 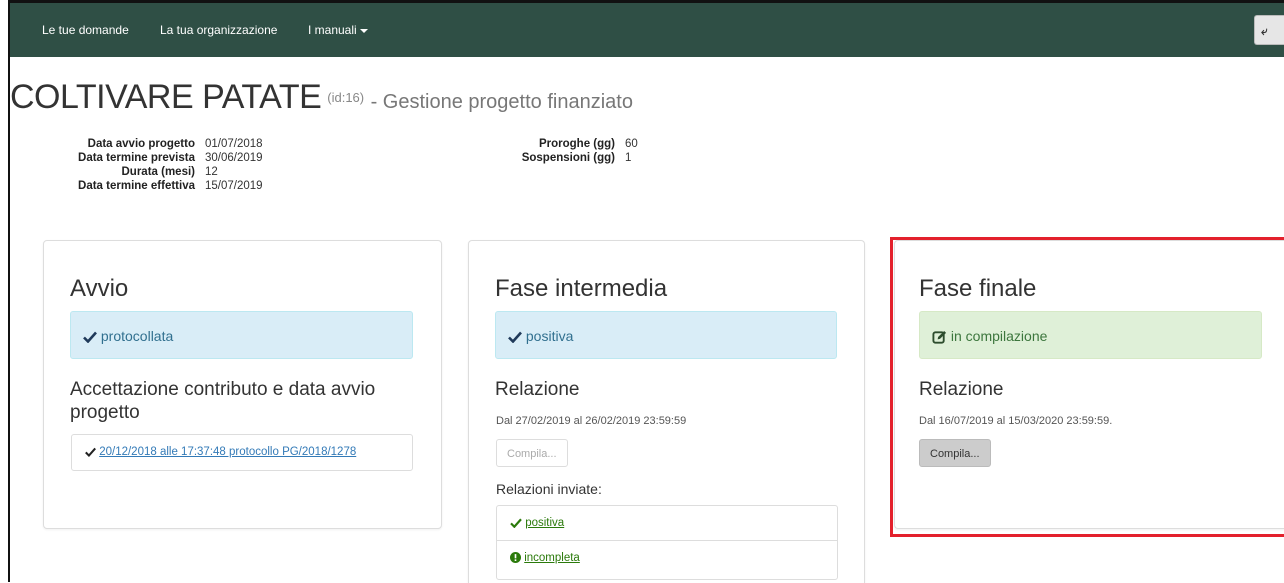 I want to click on nav-item-i-manuali: I manuali, so click(x=338, y=30).